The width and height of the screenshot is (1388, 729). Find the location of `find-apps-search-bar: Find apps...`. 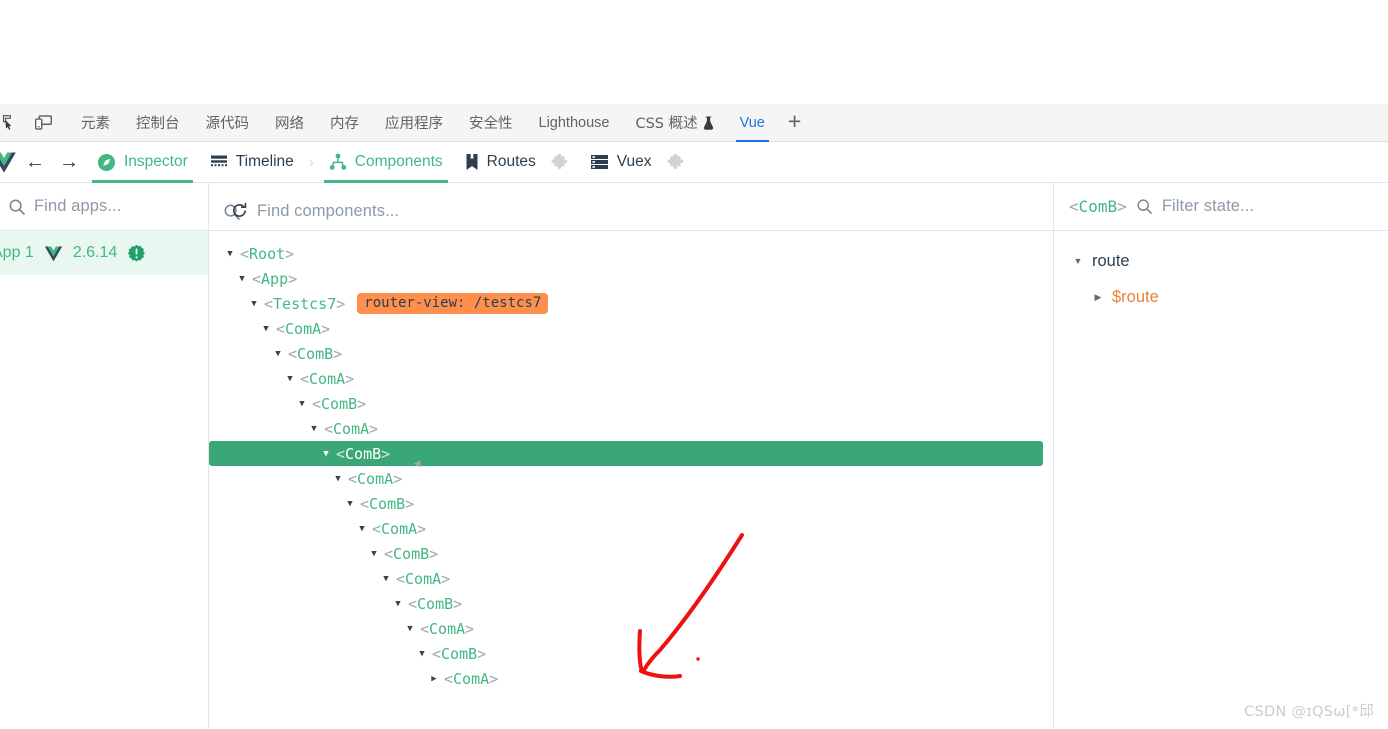

find-apps-search-bar: Find apps... is located at coordinates (104, 207).